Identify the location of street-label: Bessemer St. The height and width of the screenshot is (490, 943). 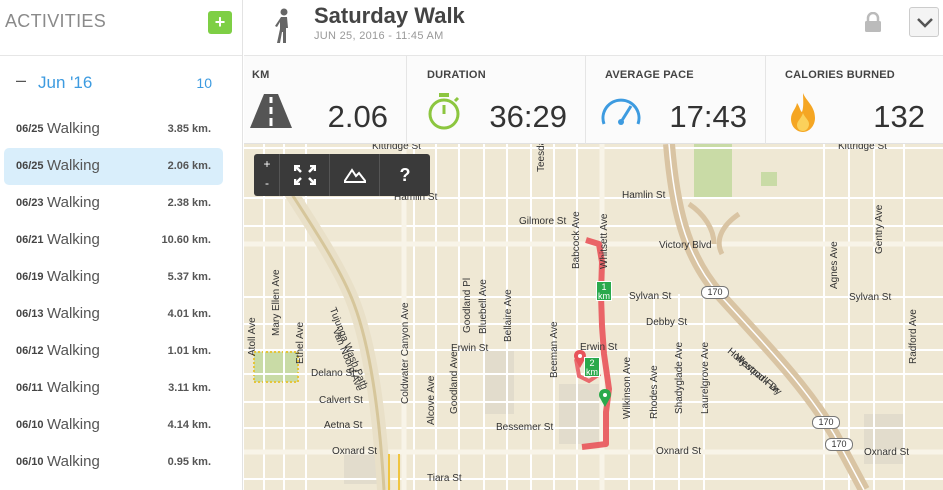
(525, 427).